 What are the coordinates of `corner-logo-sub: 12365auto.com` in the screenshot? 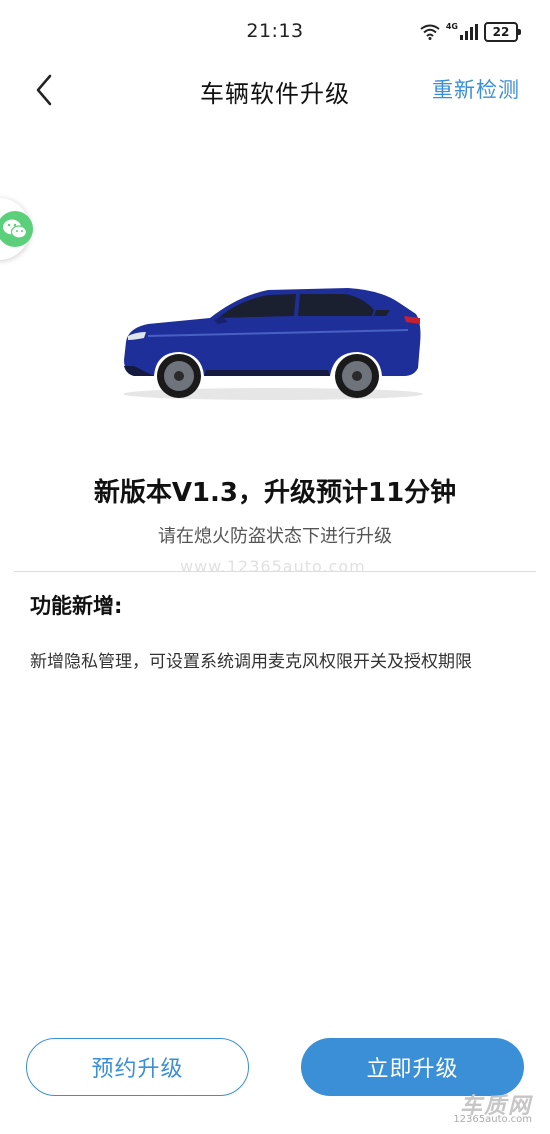 It's located at (492, 1119).